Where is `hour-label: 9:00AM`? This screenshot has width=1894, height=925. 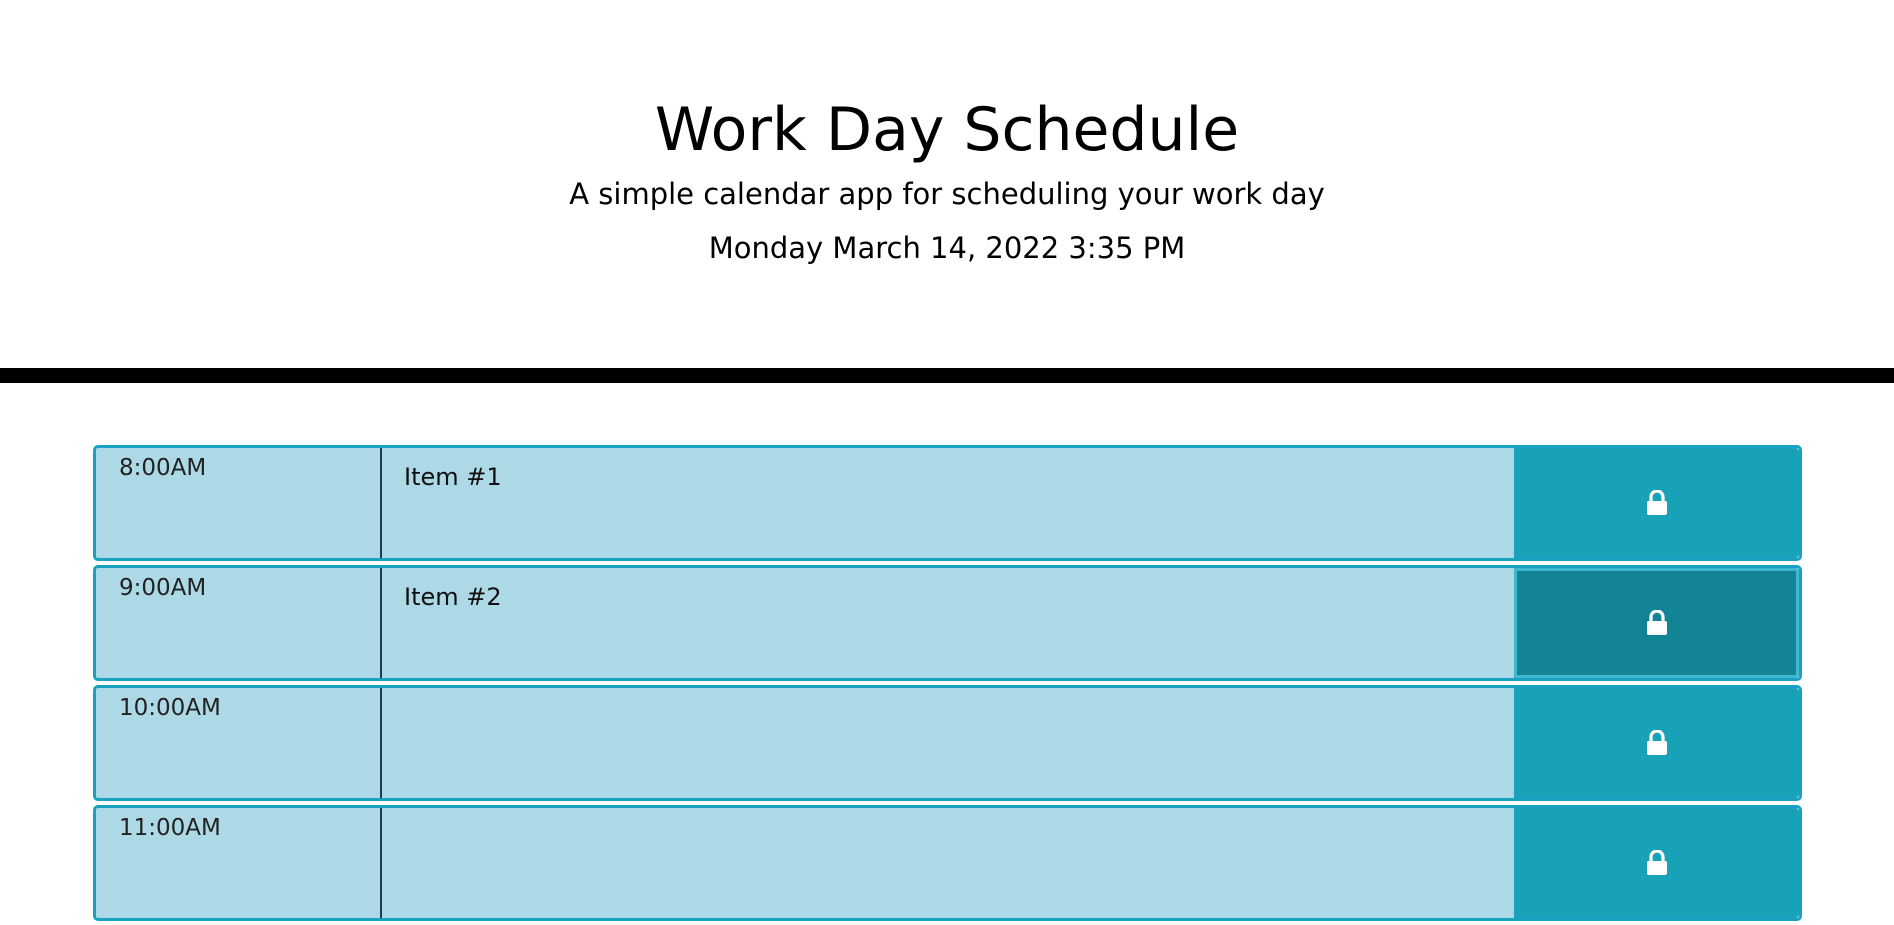 hour-label: 9:00AM is located at coordinates (239, 623).